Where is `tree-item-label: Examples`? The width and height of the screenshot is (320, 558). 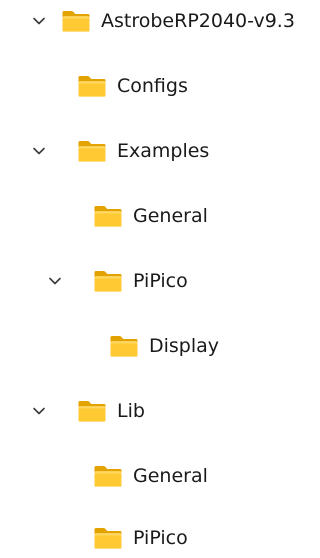
tree-item-label: Examples is located at coordinates (163, 151).